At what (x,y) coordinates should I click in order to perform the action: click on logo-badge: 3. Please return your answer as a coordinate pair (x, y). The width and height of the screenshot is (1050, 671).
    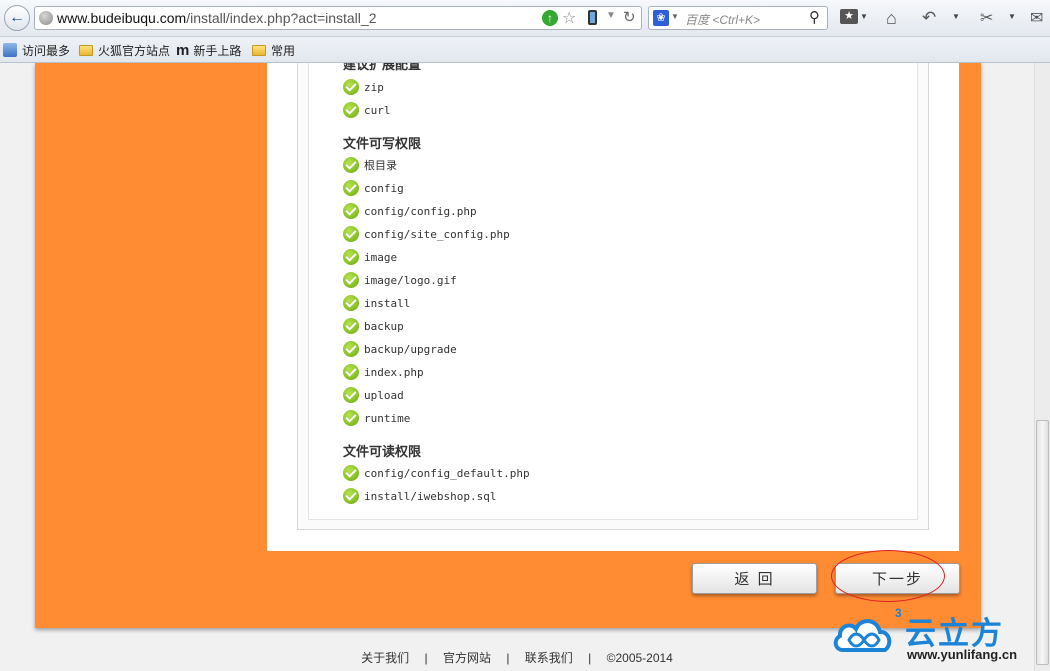
    Looking at the image, I should click on (898, 613).